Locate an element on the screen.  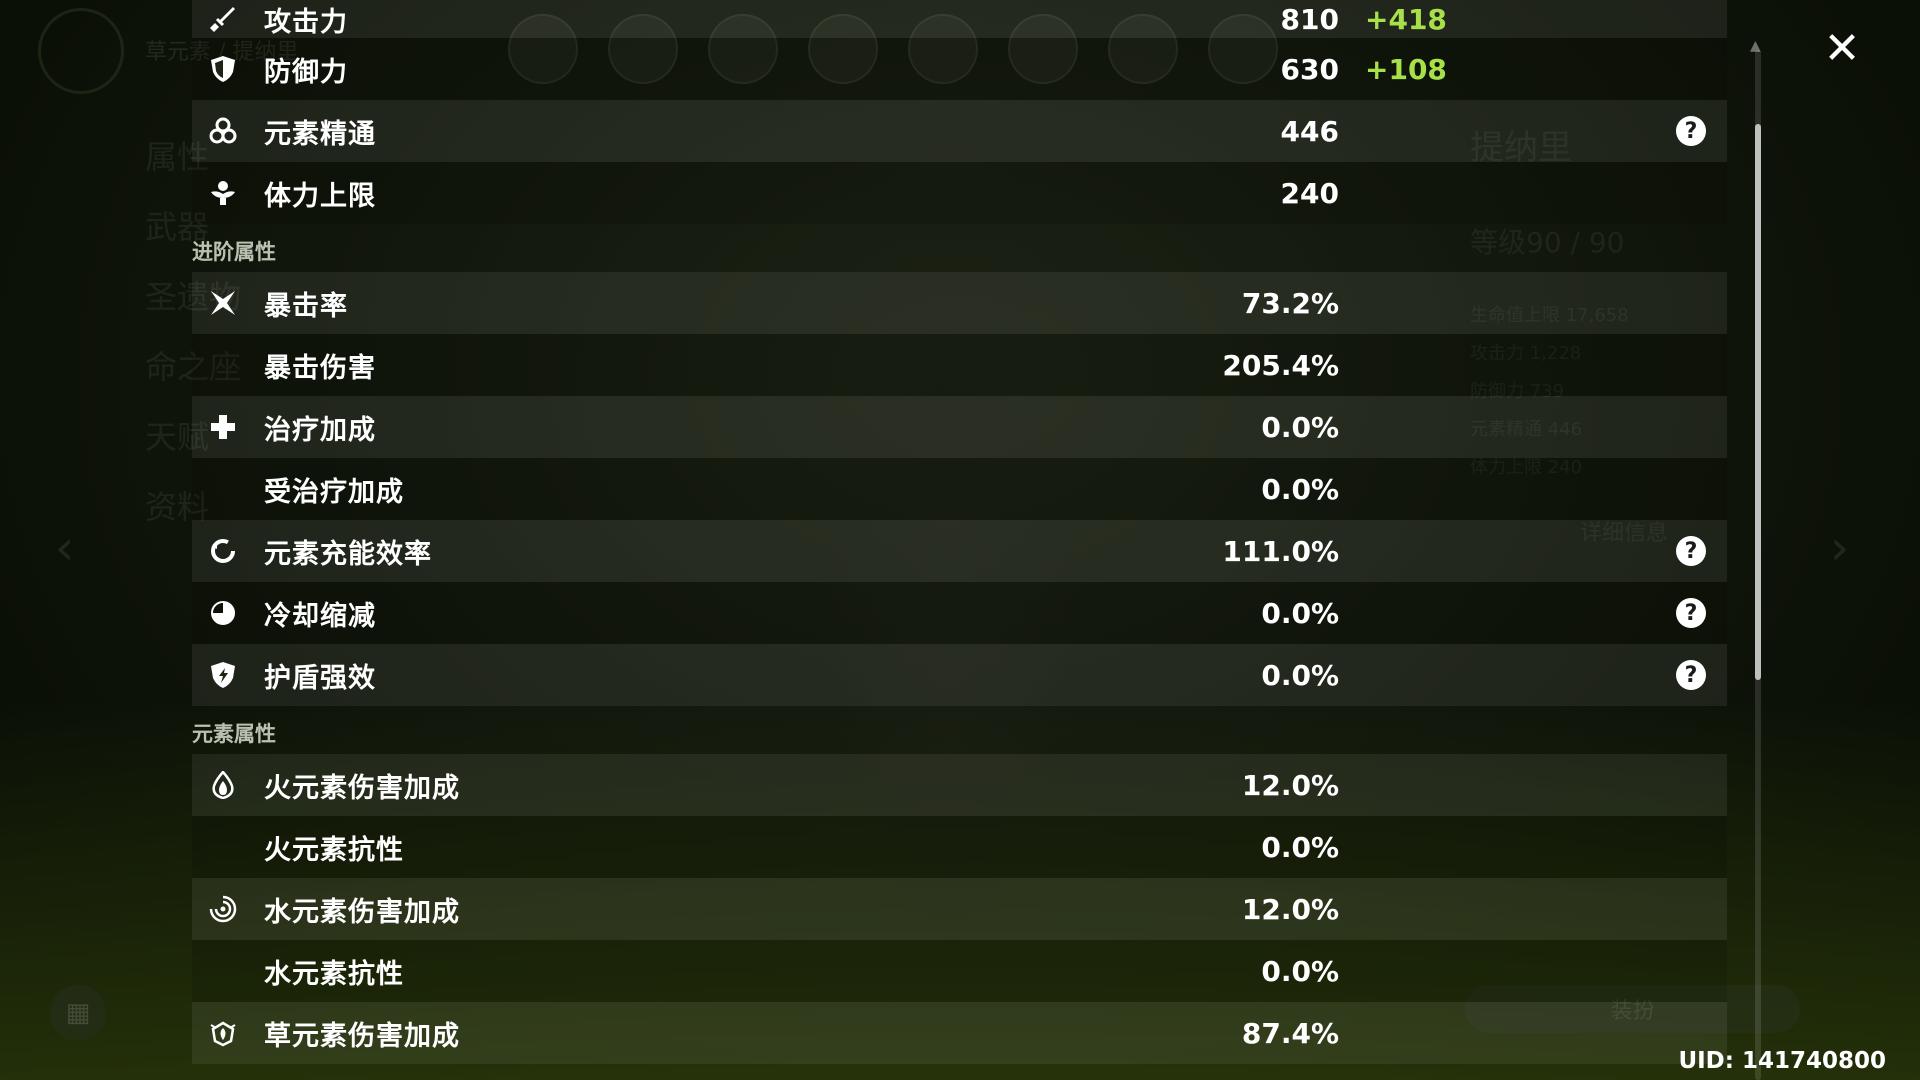
stat-label: 草元素伤害加成 is located at coordinates (362, 1036).